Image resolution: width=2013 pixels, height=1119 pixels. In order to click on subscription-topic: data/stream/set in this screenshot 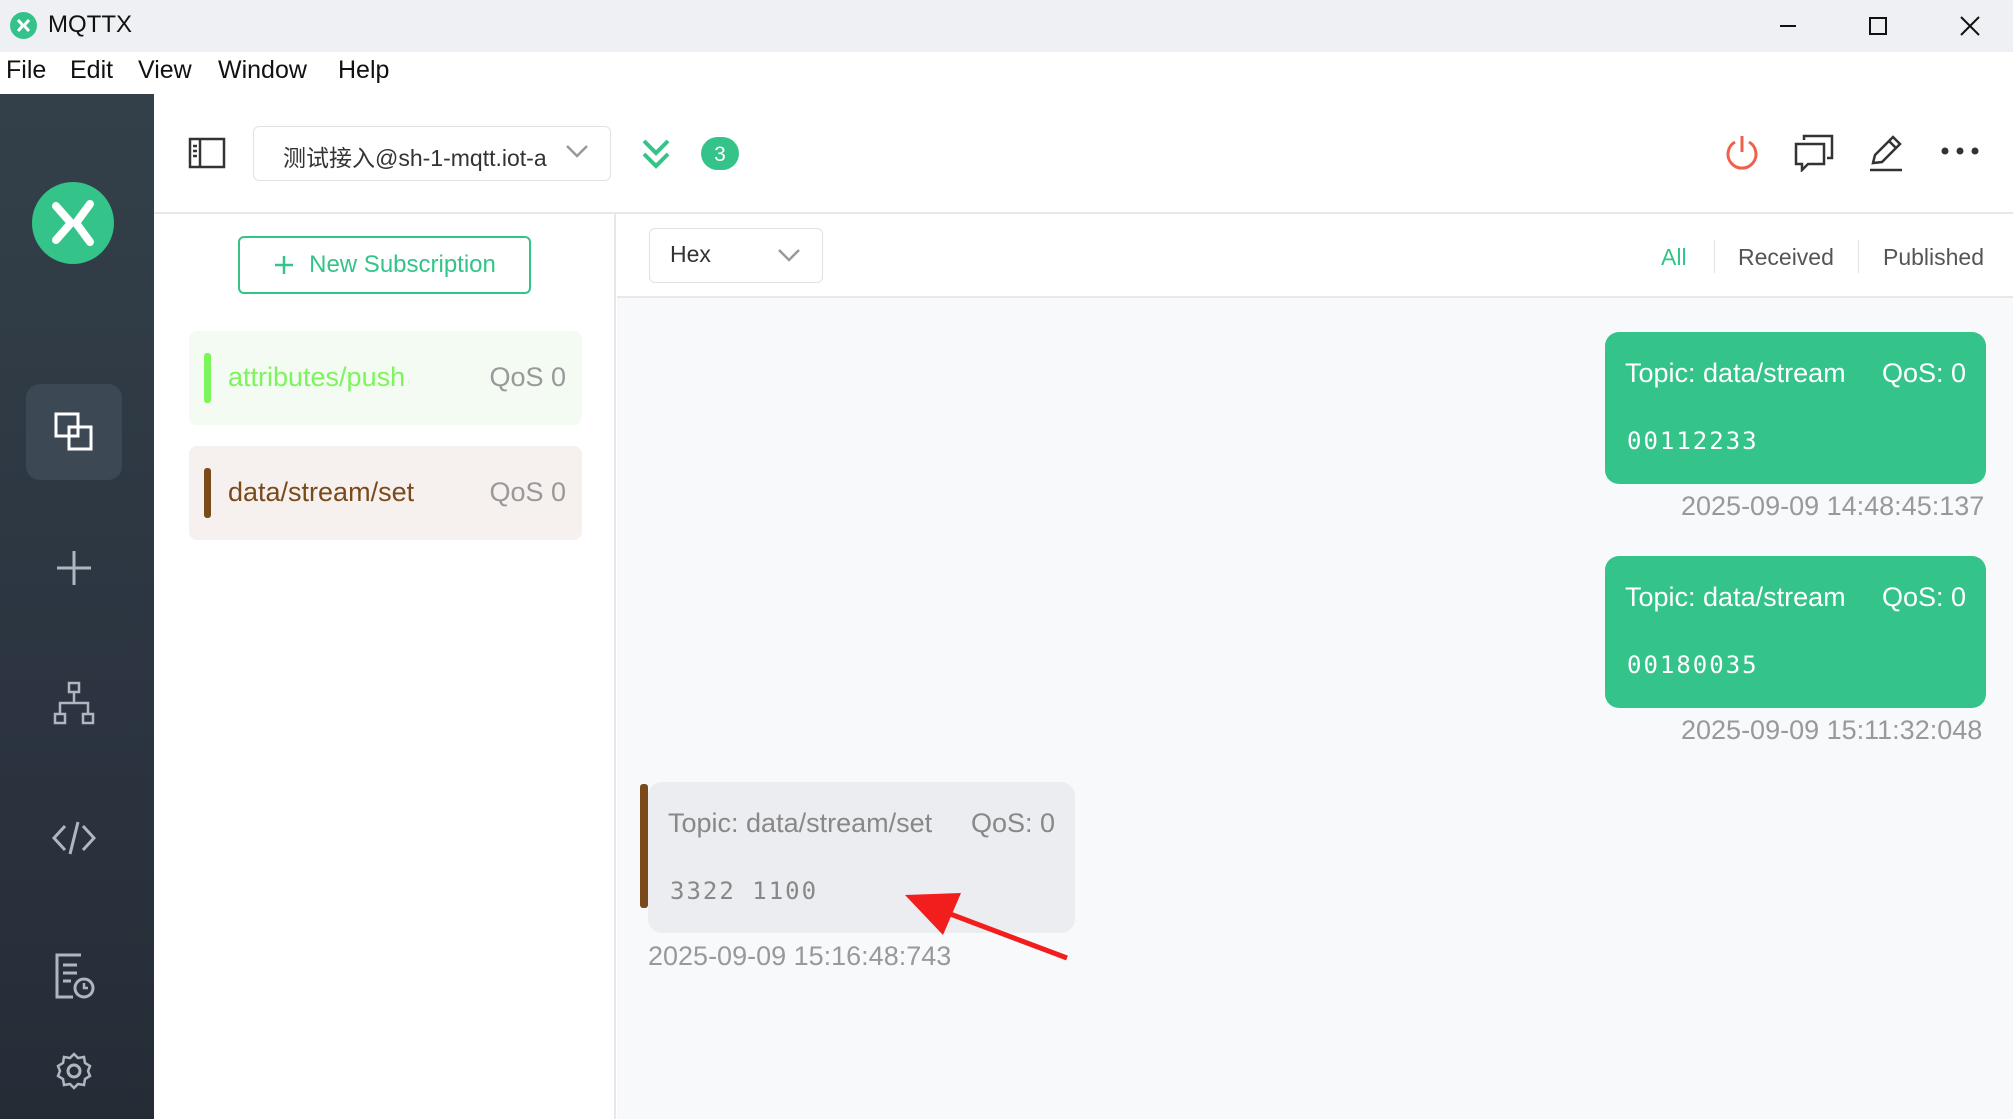, I will do `click(321, 492)`.